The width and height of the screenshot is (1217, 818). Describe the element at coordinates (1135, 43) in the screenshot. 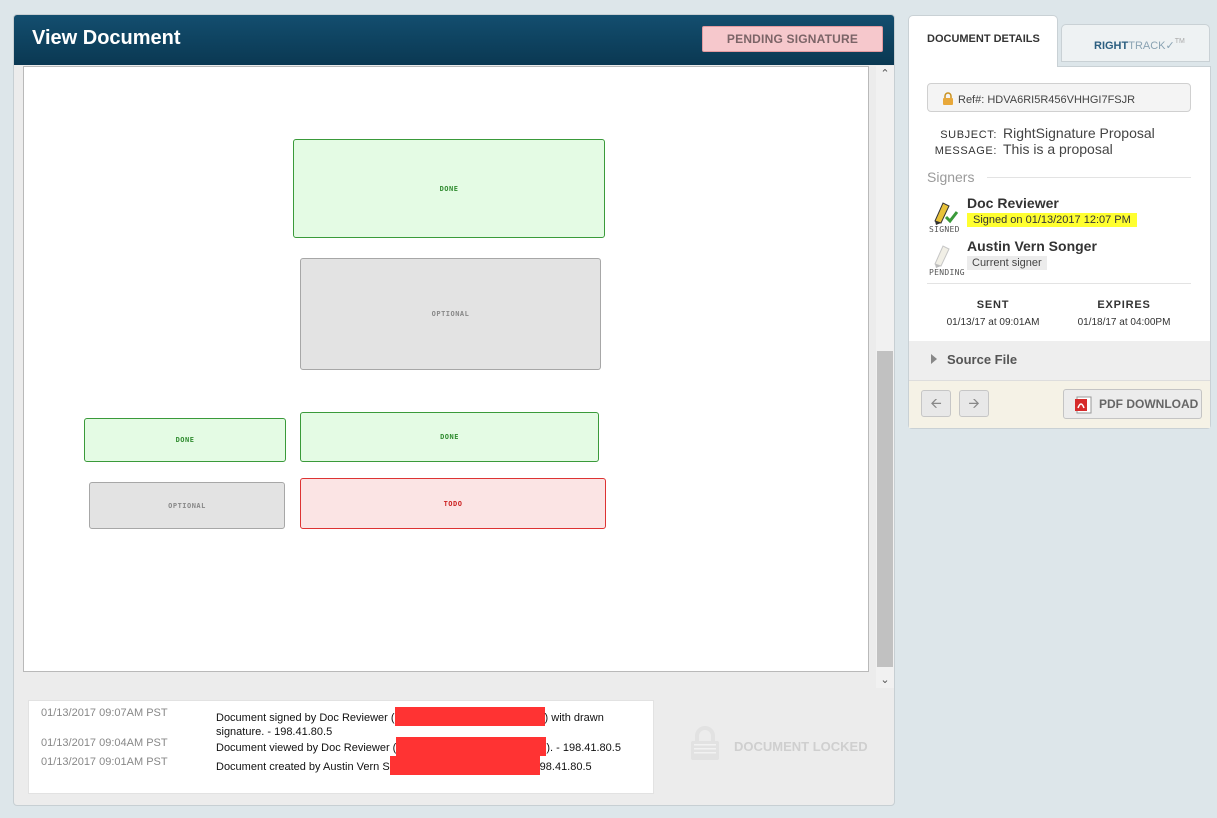

I see `tab-righttrack: RIGHTTRACK✓TM` at that location.